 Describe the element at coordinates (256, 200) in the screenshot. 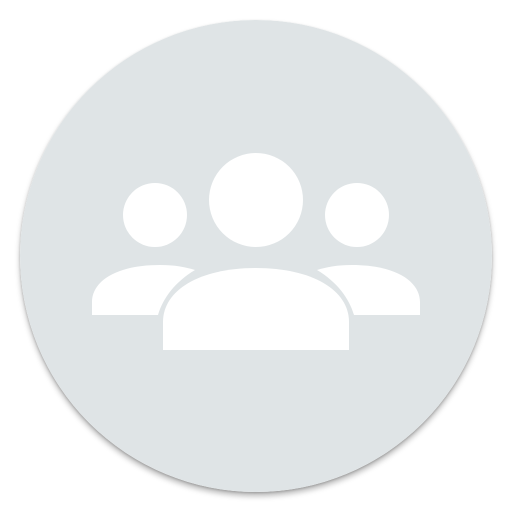

I see `center-person-head` at that location.